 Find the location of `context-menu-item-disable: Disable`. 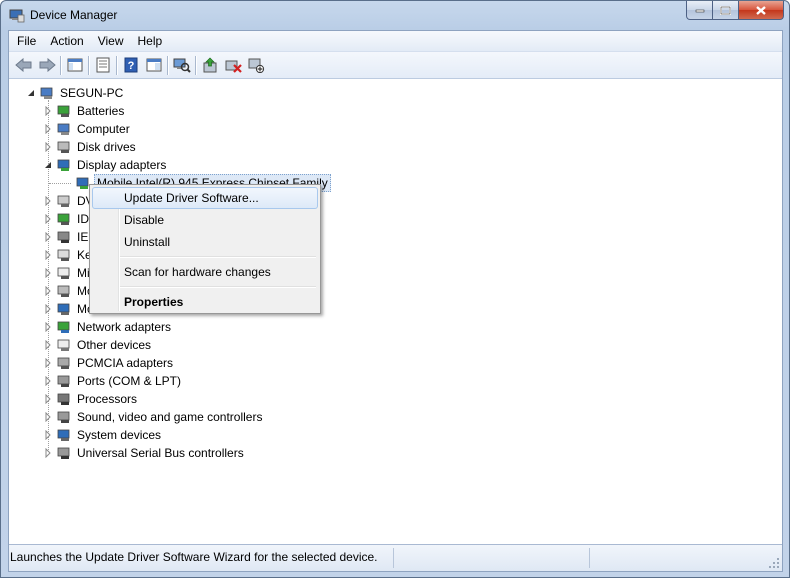

context-menu-item-disable: Disable is located at coordinates (205, 220).